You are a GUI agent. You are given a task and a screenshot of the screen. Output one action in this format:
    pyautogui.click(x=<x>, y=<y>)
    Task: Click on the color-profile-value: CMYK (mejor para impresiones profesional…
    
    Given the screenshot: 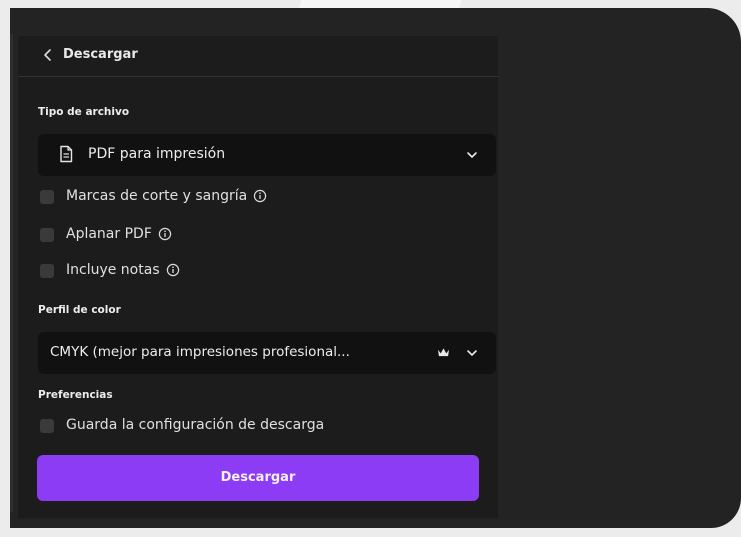 What is the action you would take?
    pyautogui.click(x=200, y=352)
    